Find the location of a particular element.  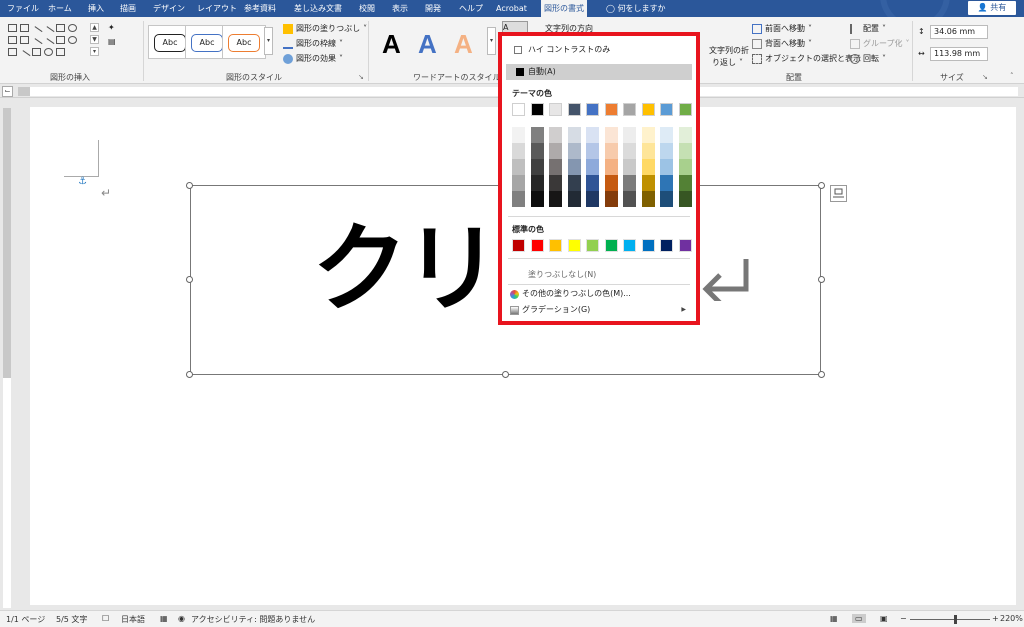

wordart-style-2: A is located at coordinates (427, 44).